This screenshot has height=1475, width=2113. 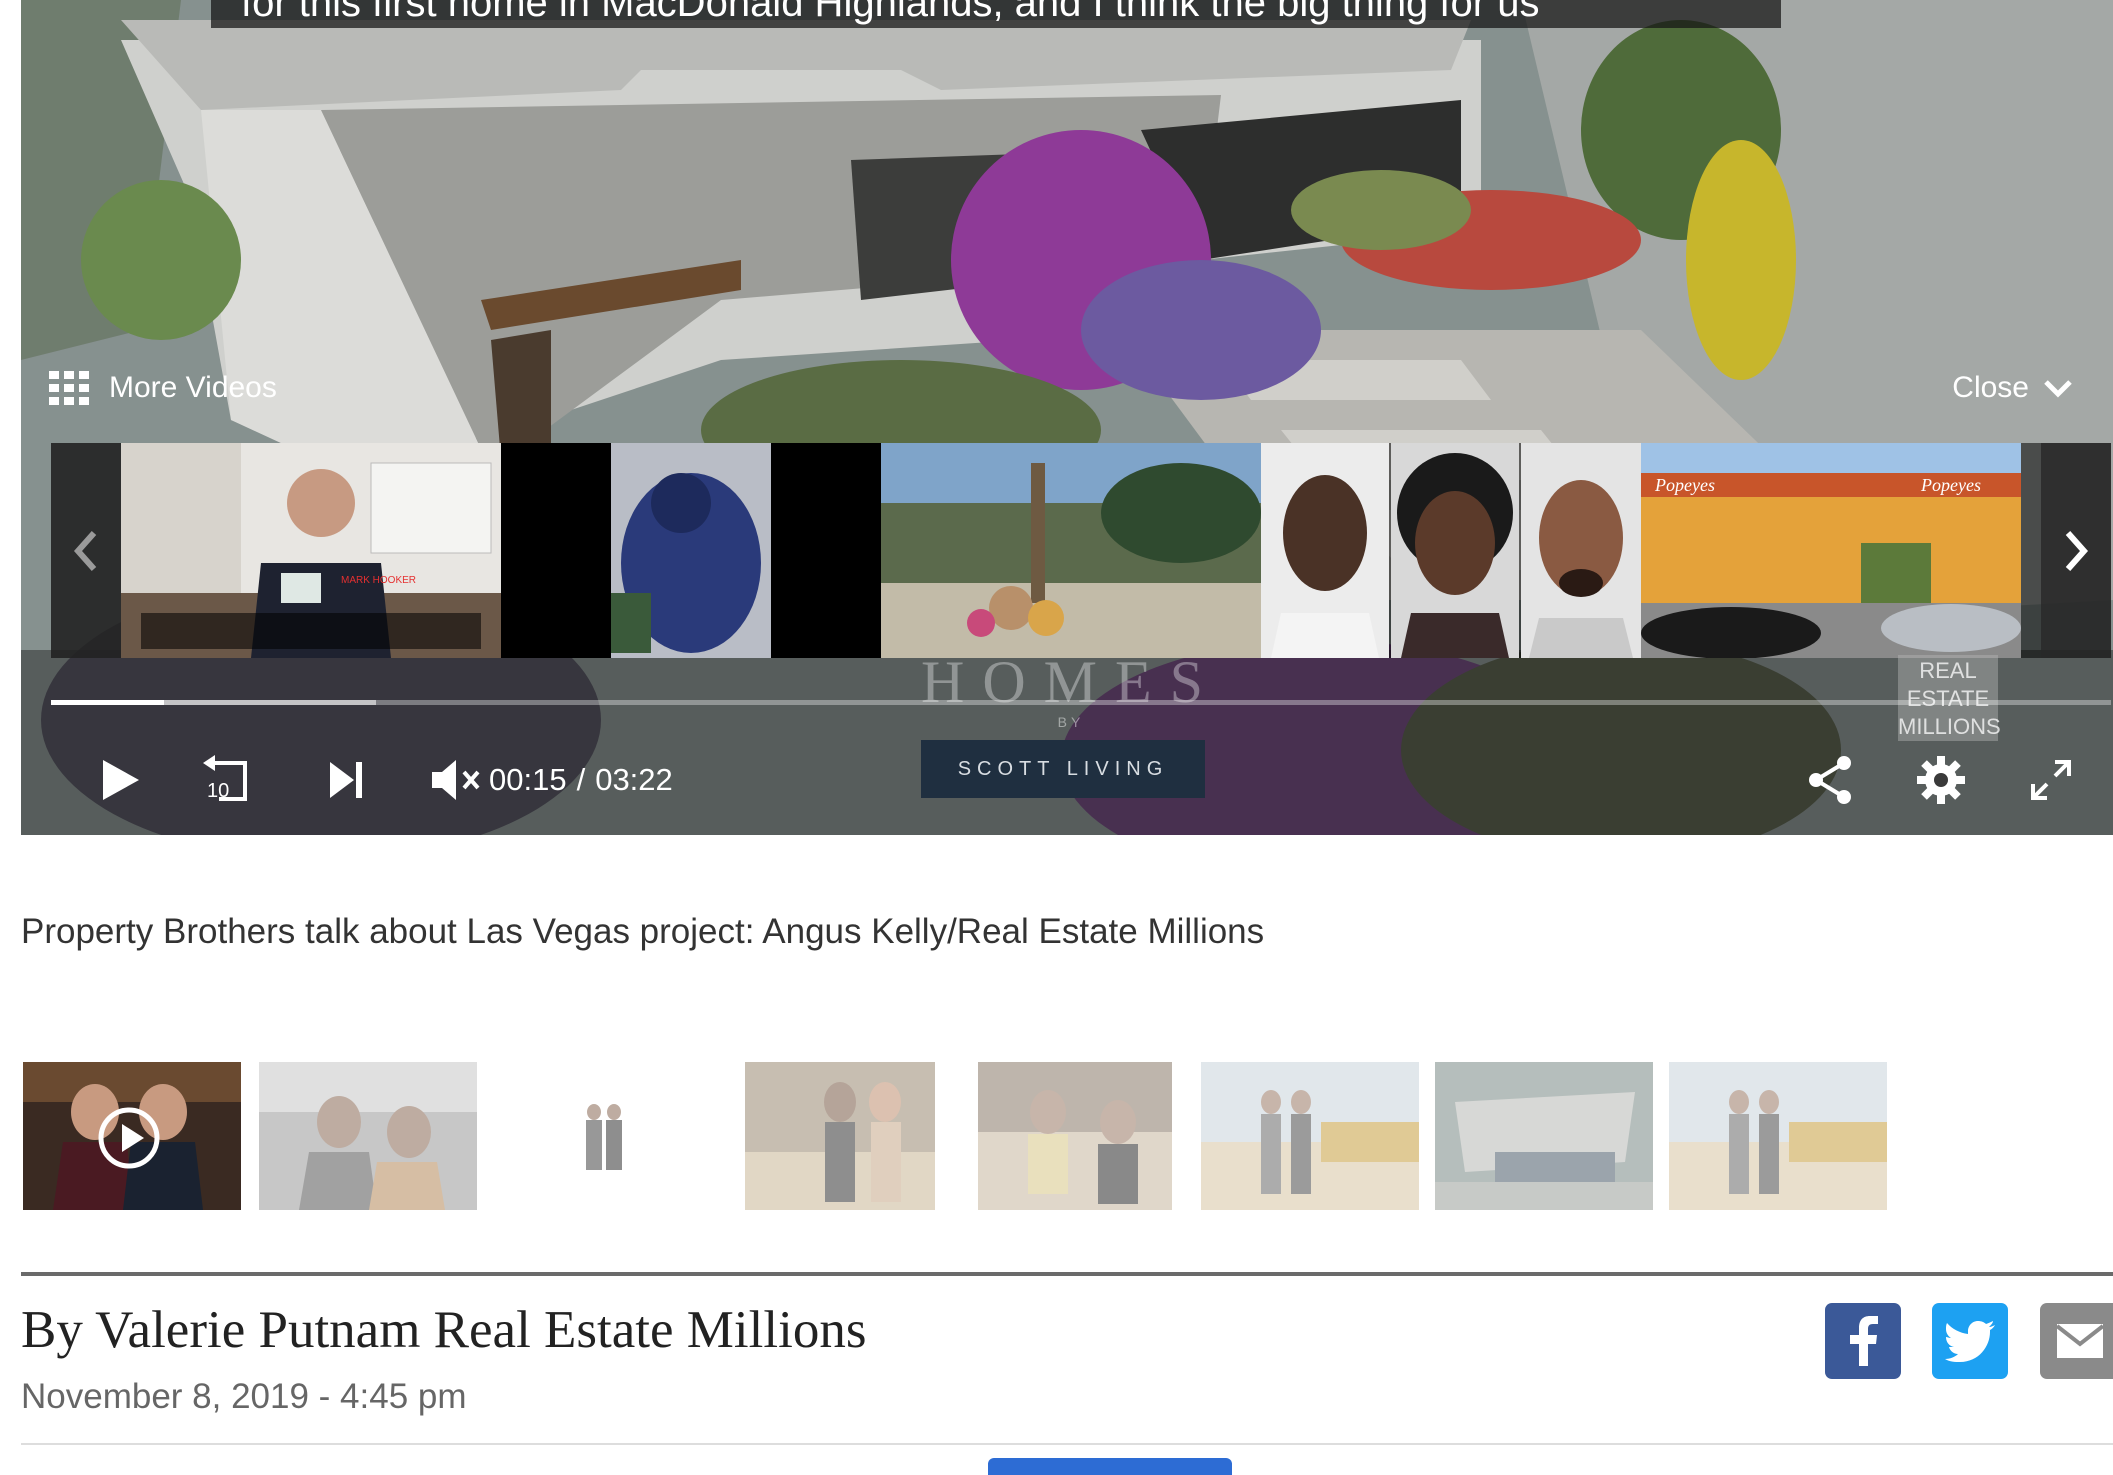 I want to click on popeyes-sign-left: Popeyes, so click(x=1684, y=485).